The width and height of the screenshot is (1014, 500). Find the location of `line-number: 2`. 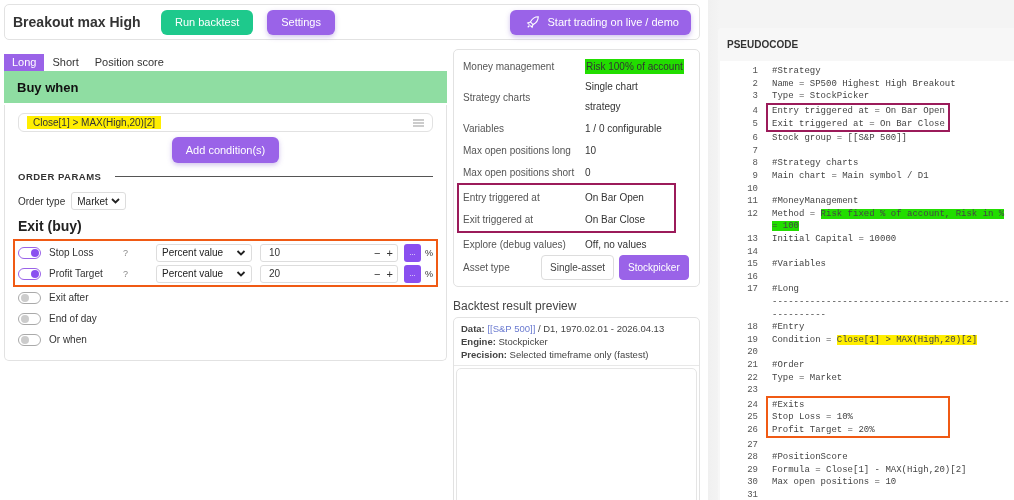

line-number: 2 is located at coordinates (755, 83).